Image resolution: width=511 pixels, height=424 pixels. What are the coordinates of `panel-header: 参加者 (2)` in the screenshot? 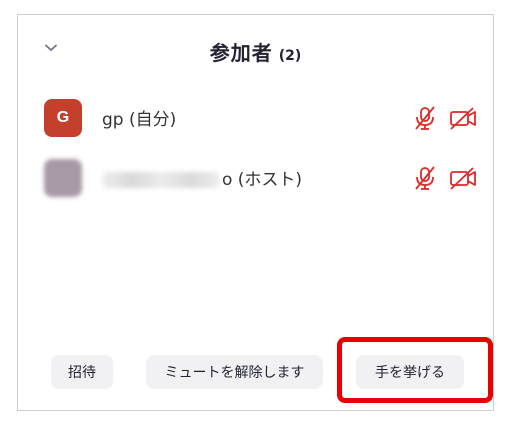 It's located at (255, 47).